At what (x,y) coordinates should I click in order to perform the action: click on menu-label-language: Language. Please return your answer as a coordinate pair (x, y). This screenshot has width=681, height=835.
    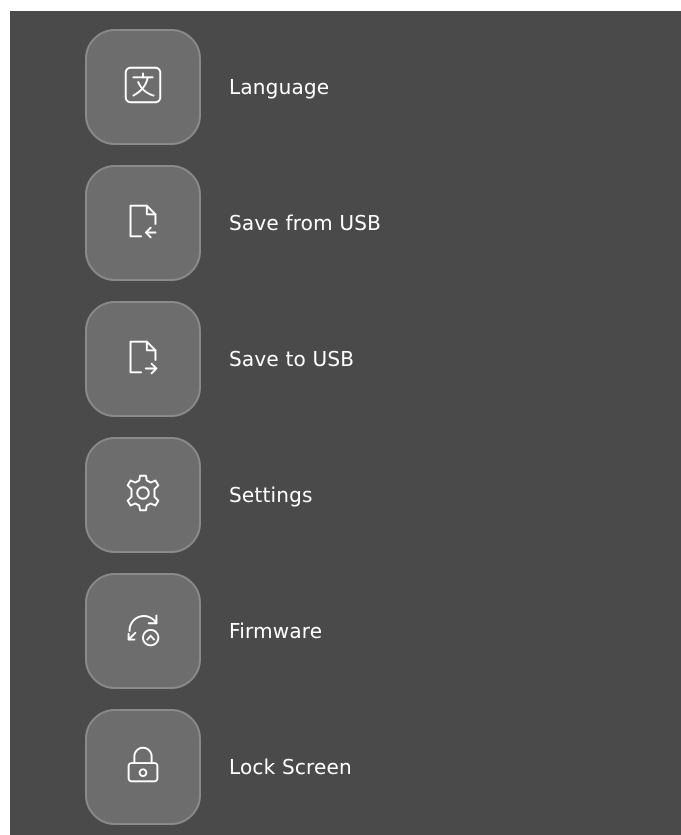
    Looking at the image, I should click on (279, 87).